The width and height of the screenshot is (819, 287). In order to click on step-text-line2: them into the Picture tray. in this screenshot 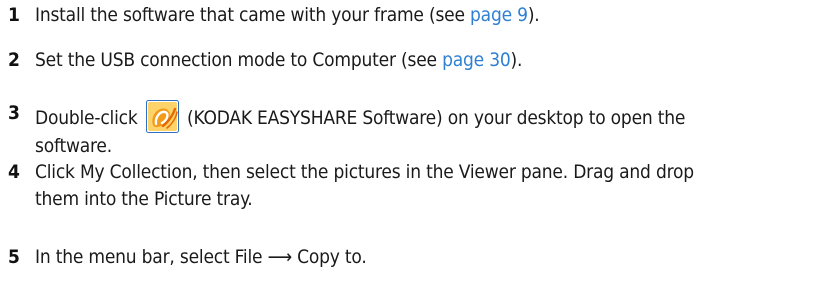, I will do `click(144, 199)`.